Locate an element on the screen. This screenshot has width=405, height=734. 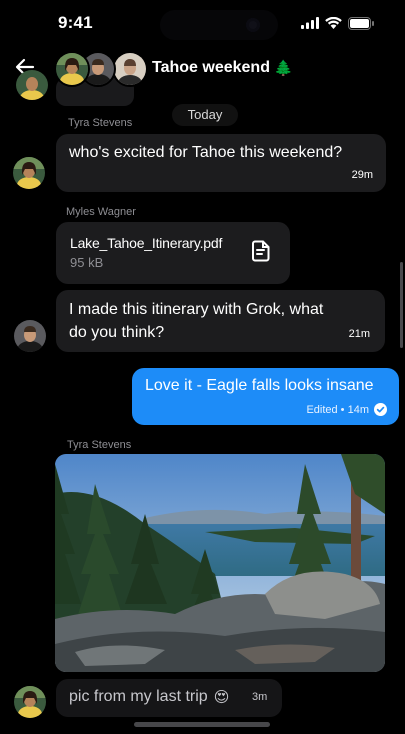
pine-tree-emoji: 🌲 is located at coordinates (283, 68).